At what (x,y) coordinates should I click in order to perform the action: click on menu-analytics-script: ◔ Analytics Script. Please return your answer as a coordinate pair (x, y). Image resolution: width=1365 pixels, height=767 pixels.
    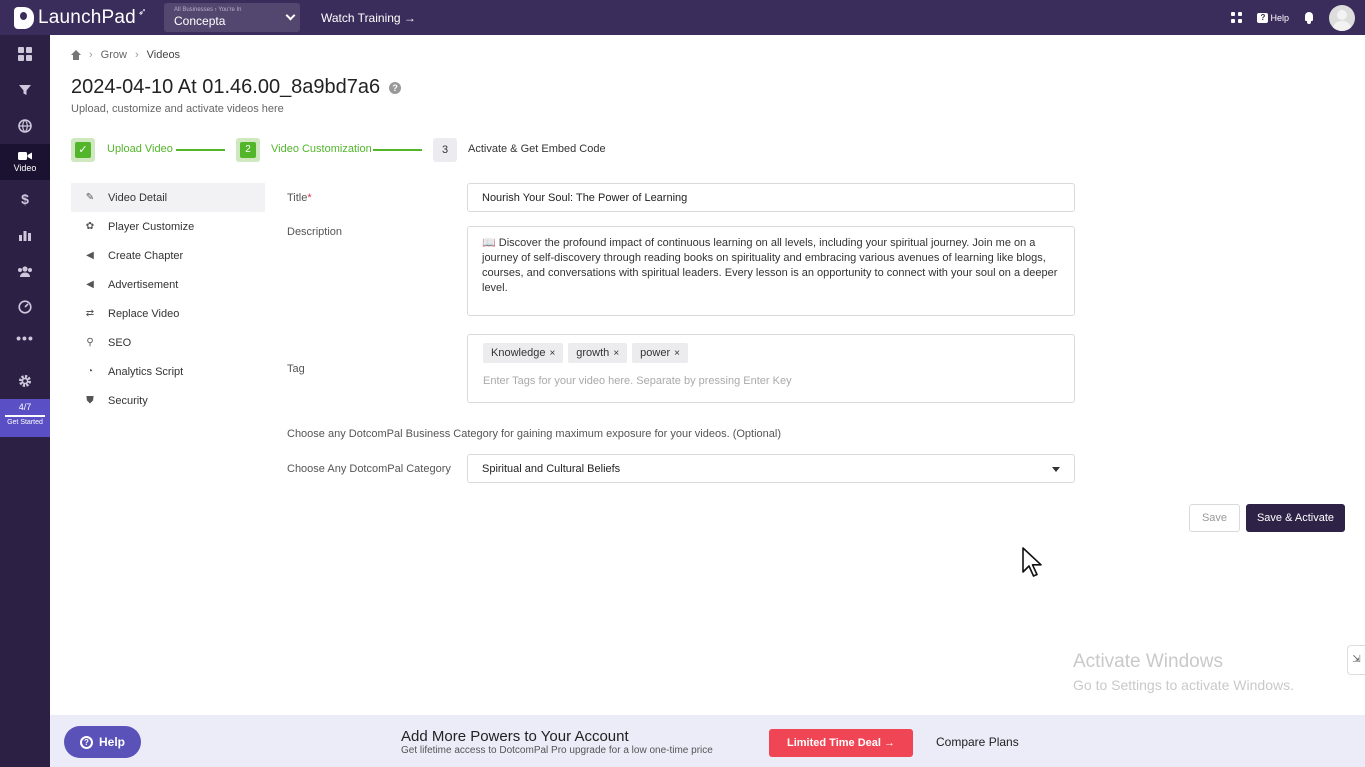
    Looking at the image, I should click on (168, 371).